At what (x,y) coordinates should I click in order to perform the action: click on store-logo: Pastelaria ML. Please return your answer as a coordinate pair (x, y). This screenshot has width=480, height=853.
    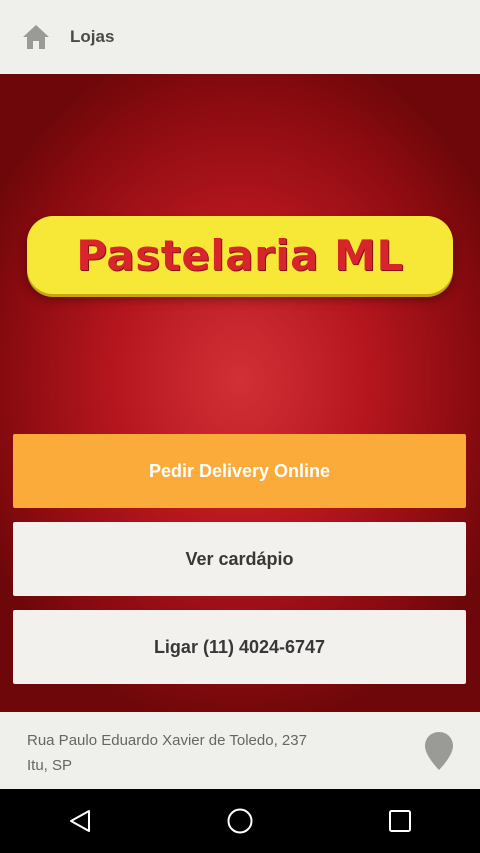
    Looking at the image, I should click on (240, 255).